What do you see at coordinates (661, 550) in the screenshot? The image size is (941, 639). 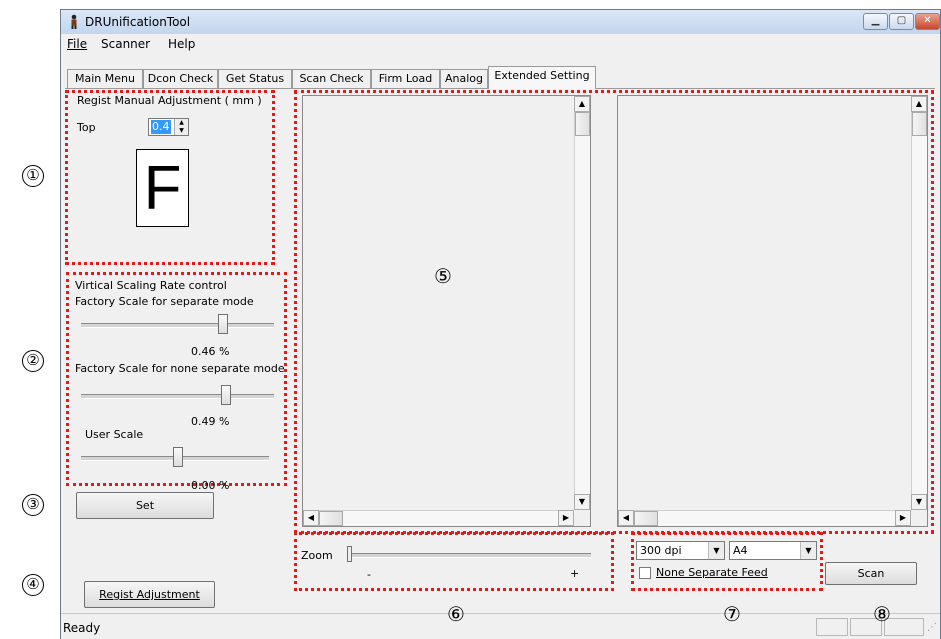 I see `dpi-value: 300 dpi` at bounding box center [661, 550].